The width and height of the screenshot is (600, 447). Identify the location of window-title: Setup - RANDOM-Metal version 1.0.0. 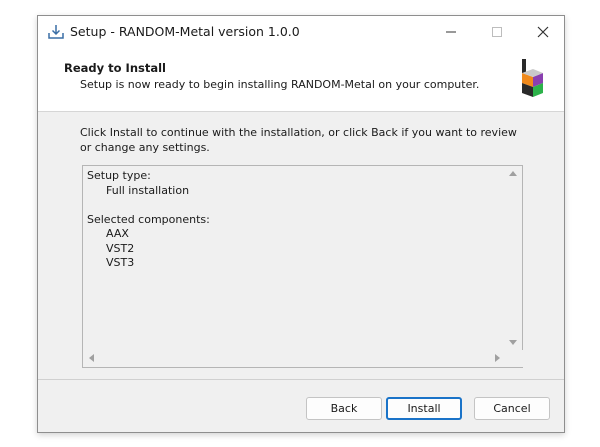
(185, 31).